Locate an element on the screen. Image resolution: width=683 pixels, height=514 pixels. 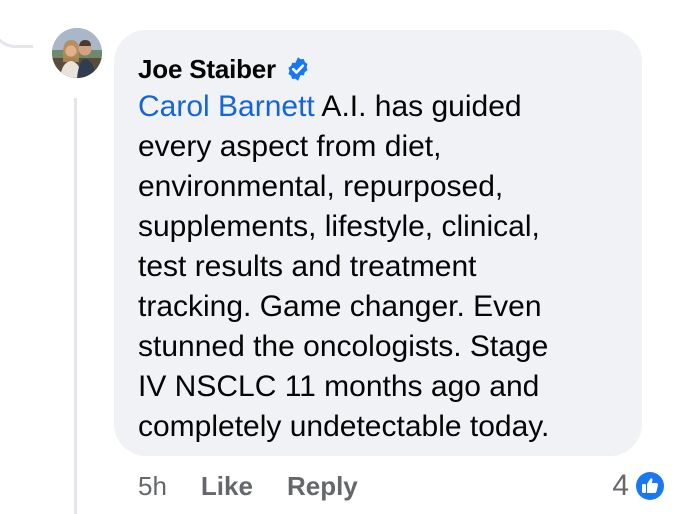
thread-connector-curve is located at coordinates (16, 24).